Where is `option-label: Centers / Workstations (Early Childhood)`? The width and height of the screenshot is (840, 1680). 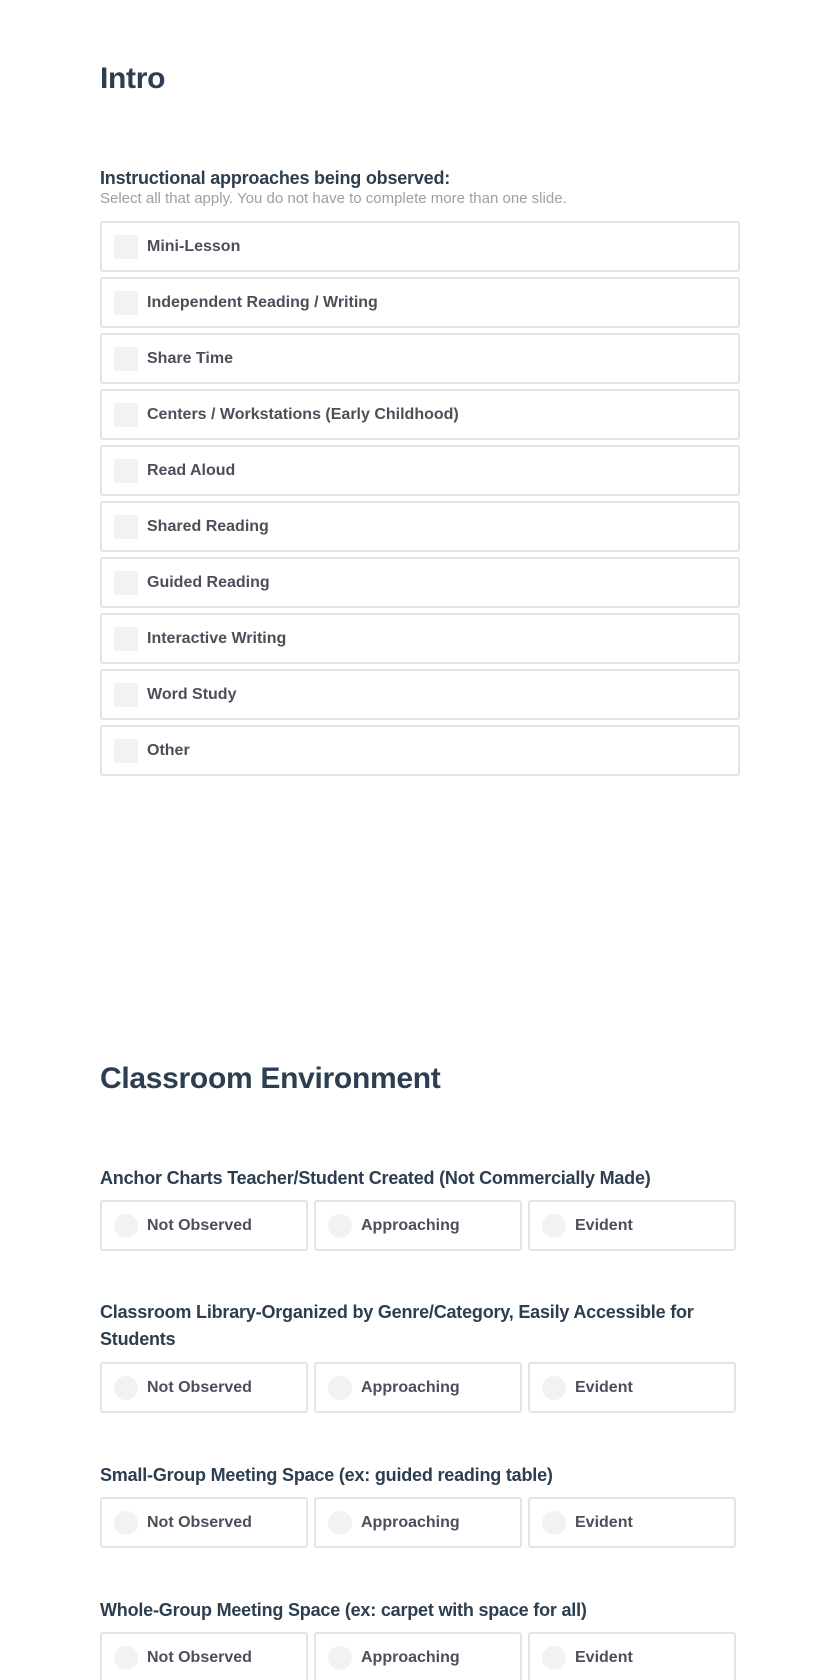
option-label: Centers / Workstations (Early Childhood) is located at coordinates (303, 414).